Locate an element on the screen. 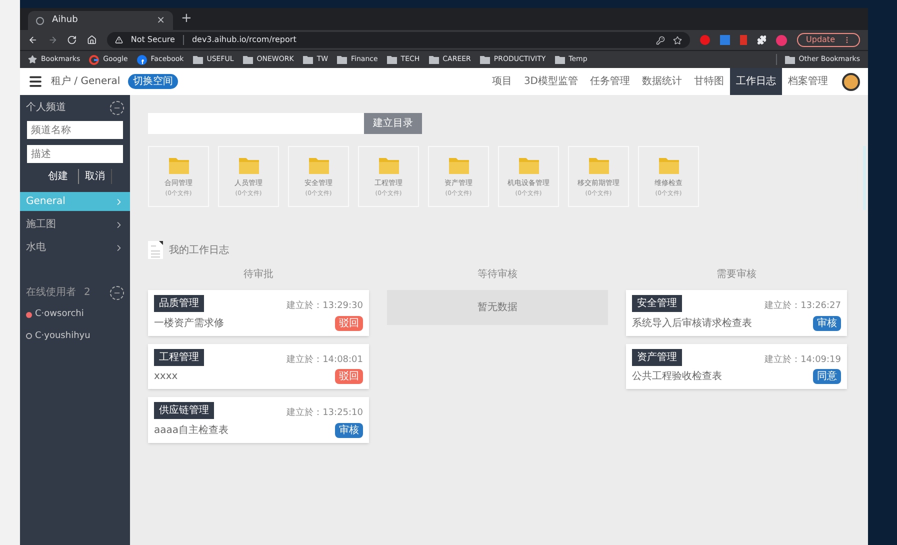  directory-name-field is located at coordinates (256, 123).